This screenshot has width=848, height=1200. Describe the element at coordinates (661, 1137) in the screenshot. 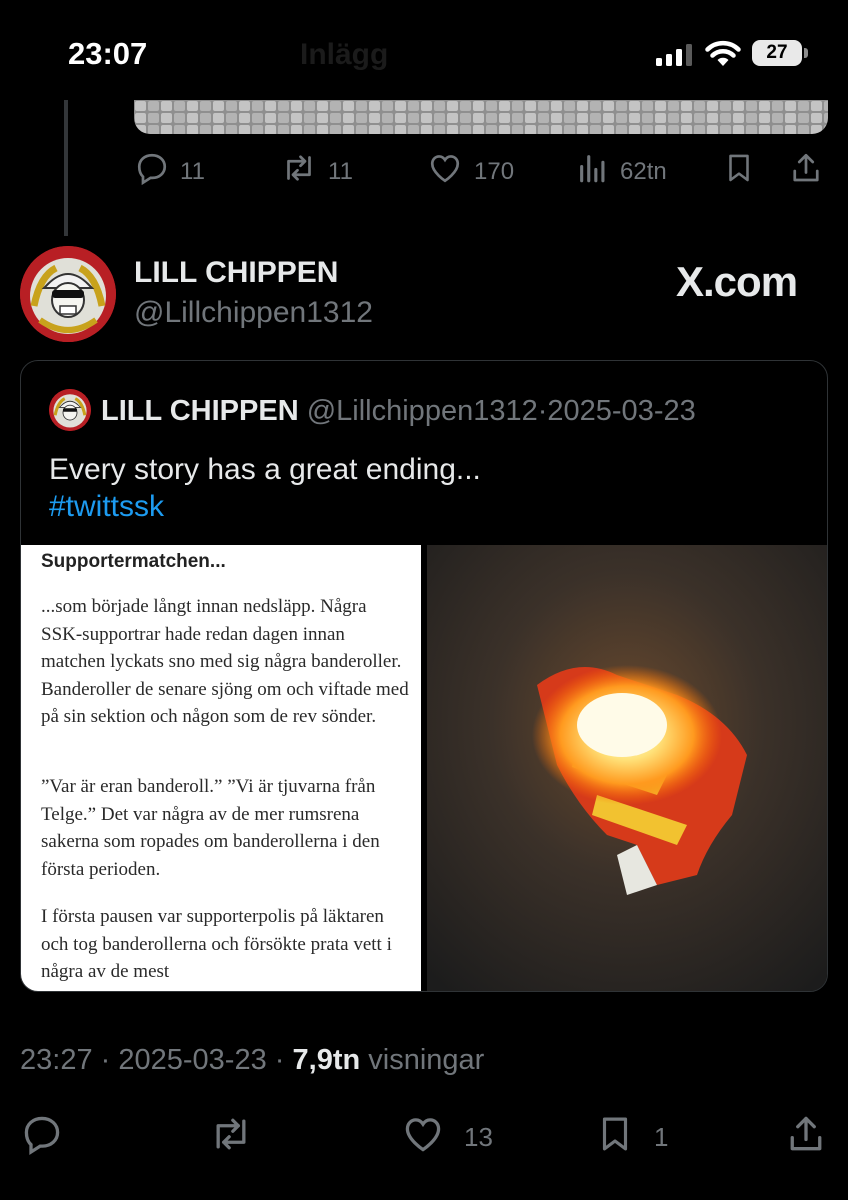

I see `bookmark-count: 1` at that location.